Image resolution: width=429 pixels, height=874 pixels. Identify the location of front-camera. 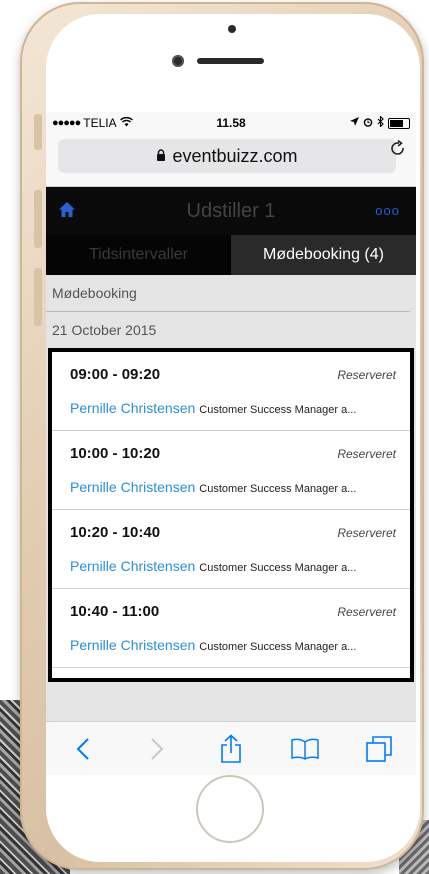
(178, 61).